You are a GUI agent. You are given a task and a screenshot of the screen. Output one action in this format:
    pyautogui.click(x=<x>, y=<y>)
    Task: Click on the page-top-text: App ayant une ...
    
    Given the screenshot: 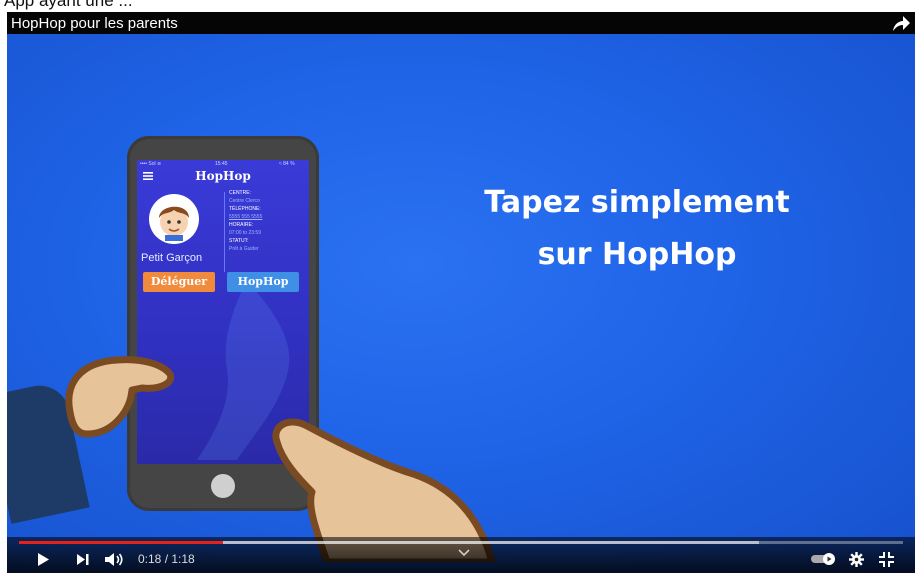 What is the action you would take?
    pyautogui.click(x=457, y=6)
    